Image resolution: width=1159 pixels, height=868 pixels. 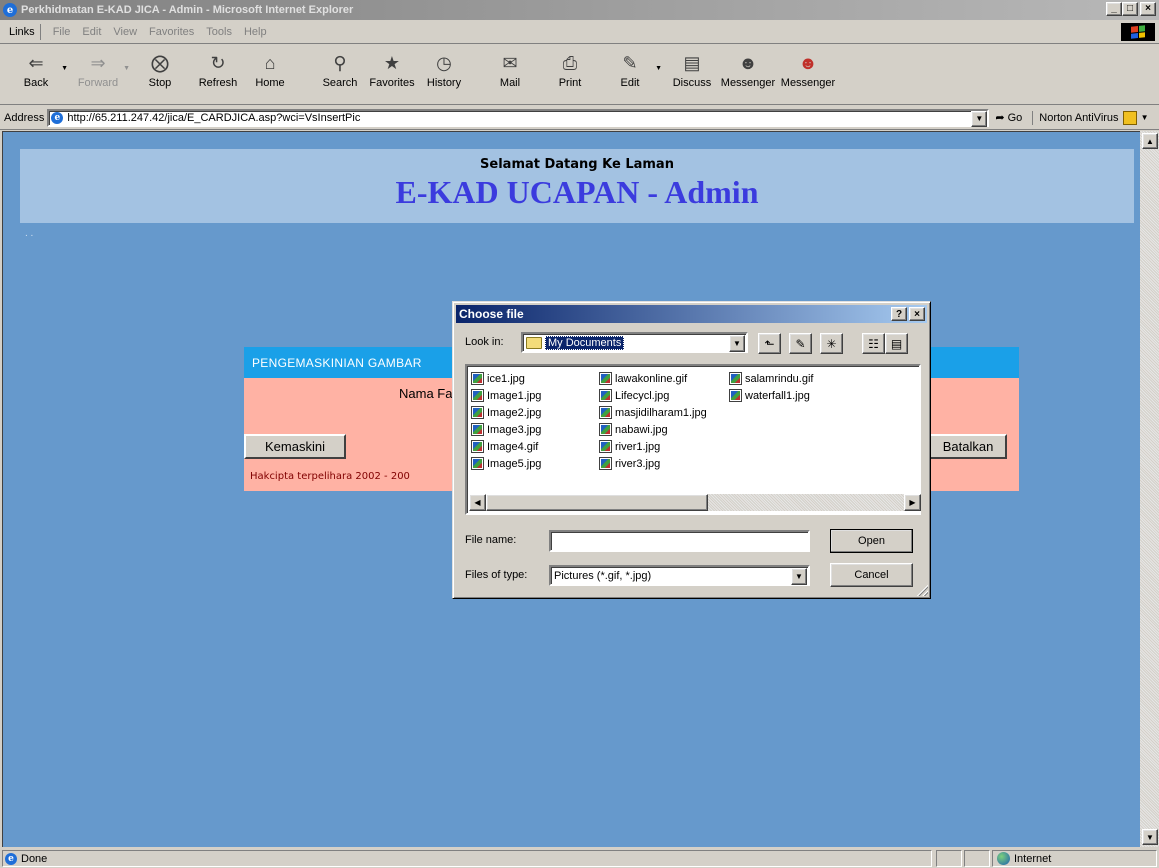 I want to click on norton-icon, so click(x=1129, y=117).